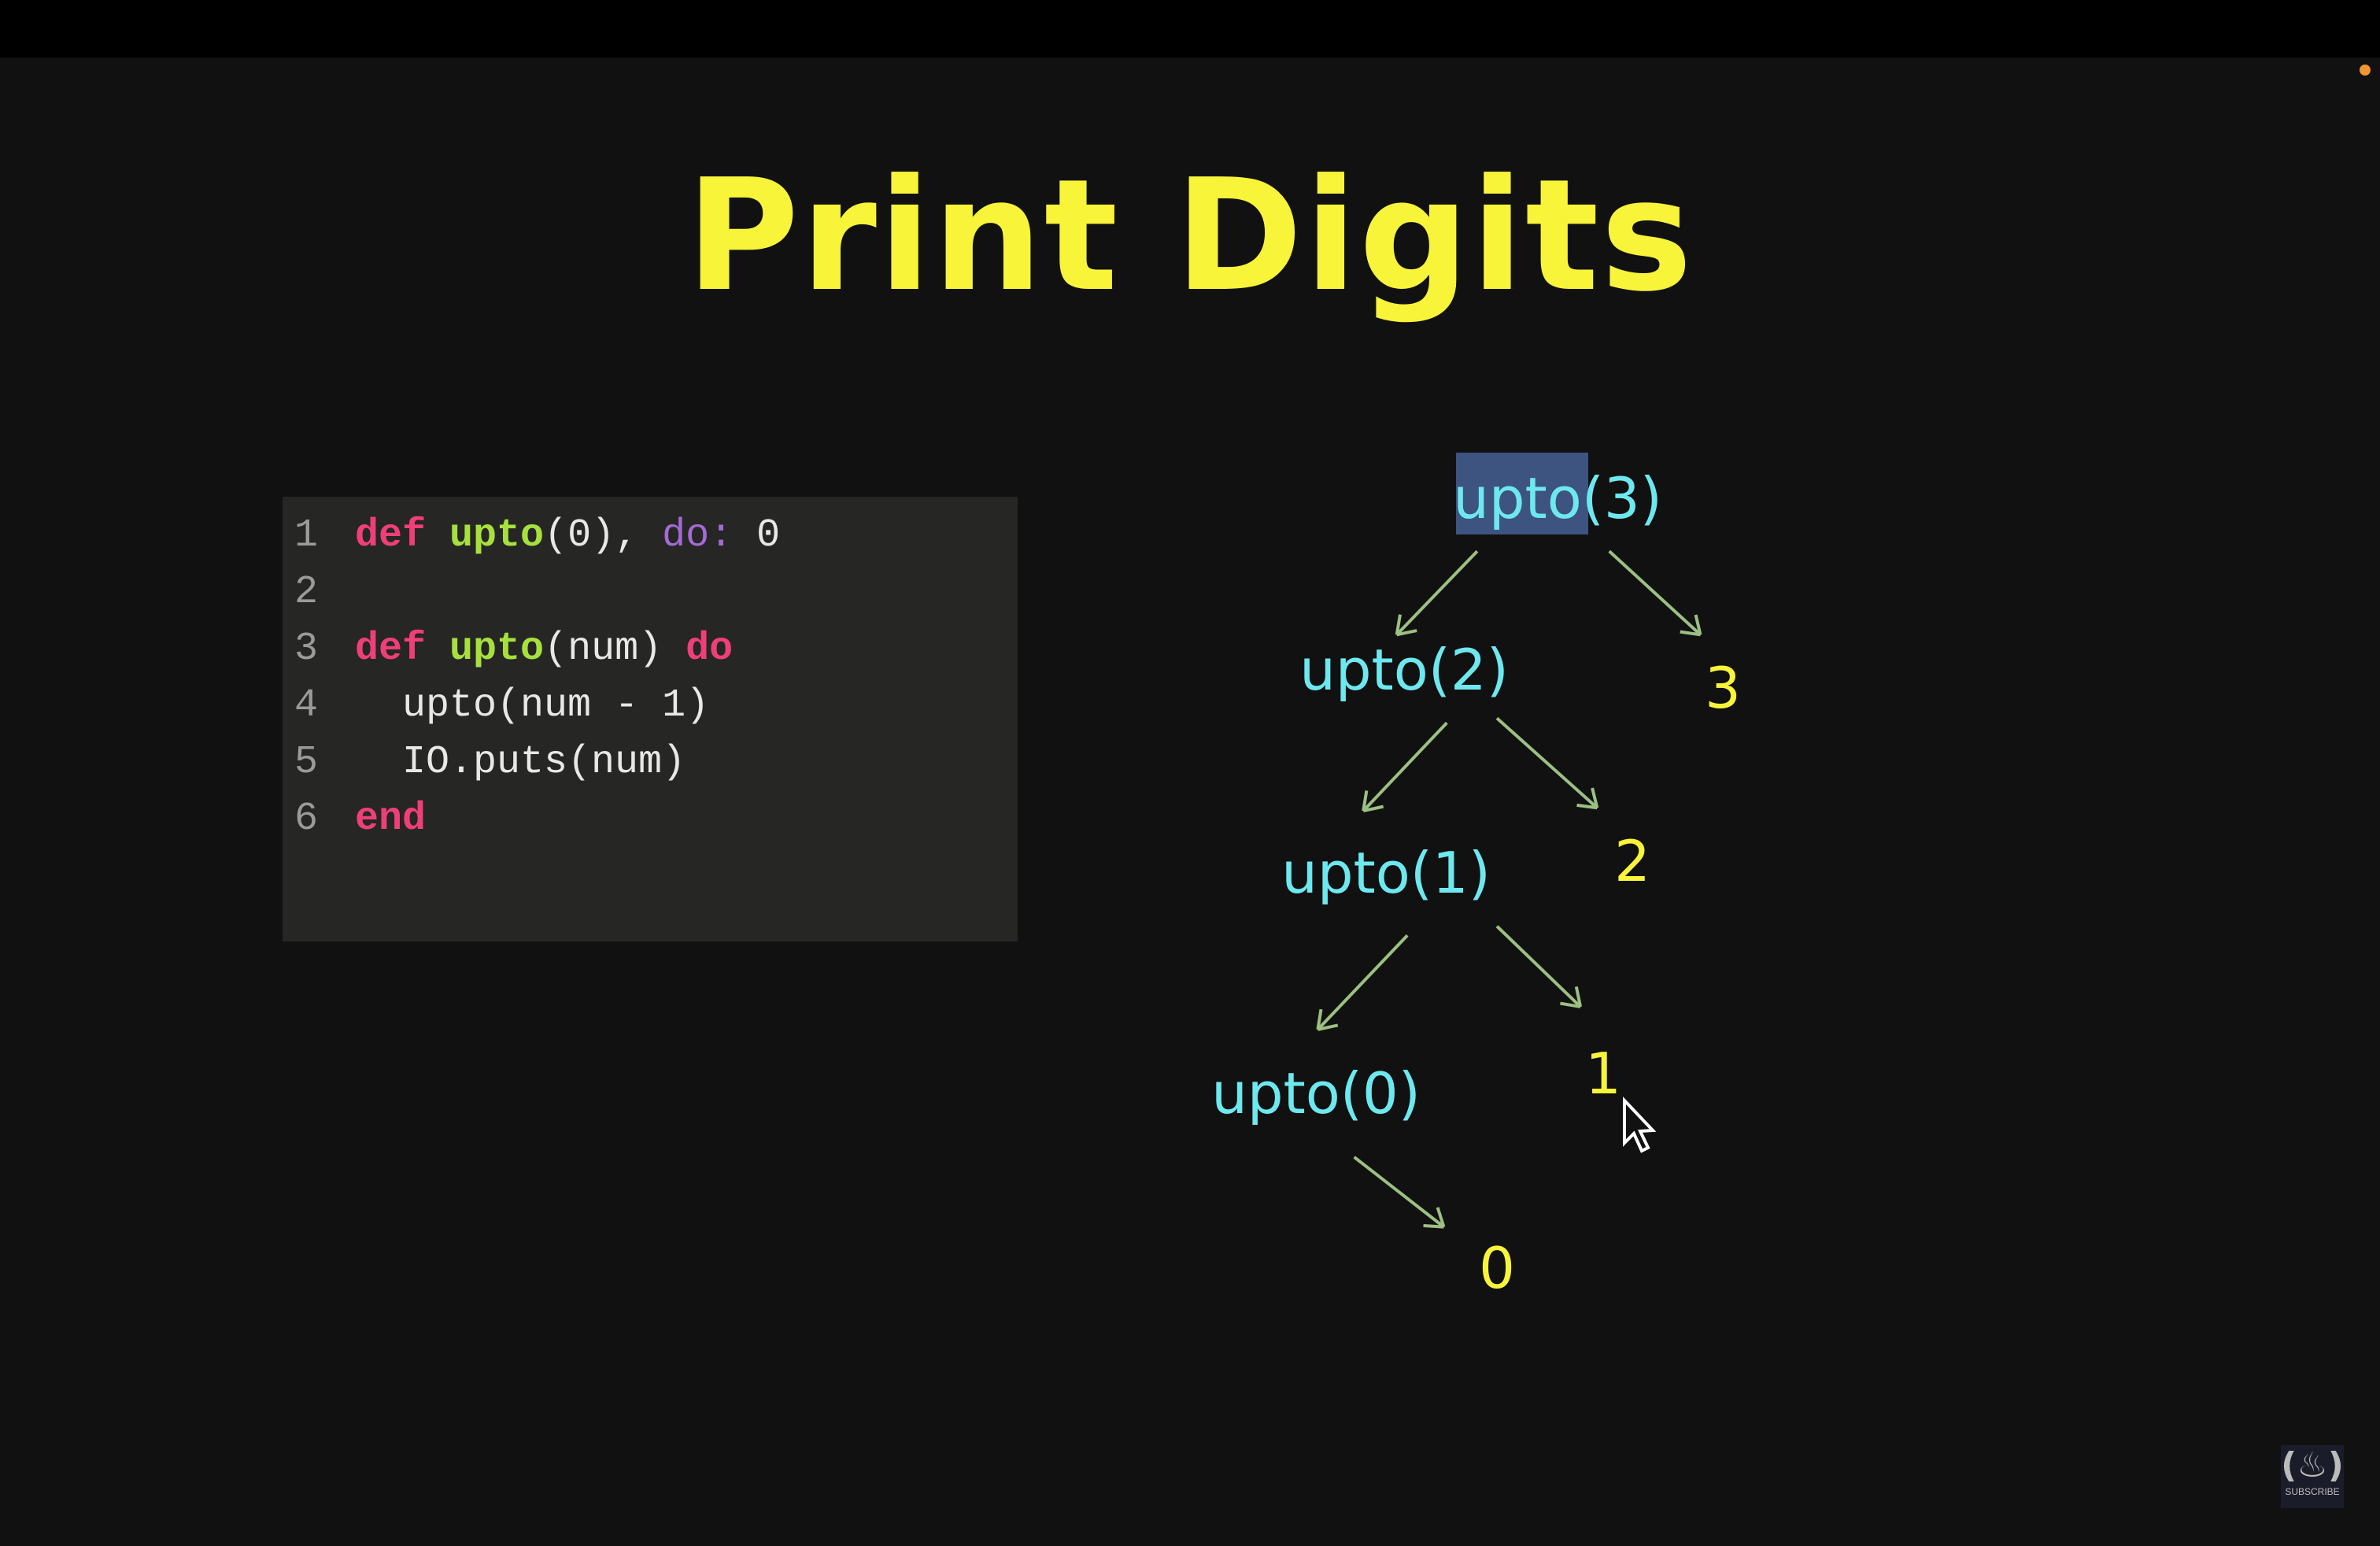 The height and width of the screenshot is (1546, 2380). I want to click on subscribe-logo: (♨) SUBSCRIBE, so click(2312, 1477).